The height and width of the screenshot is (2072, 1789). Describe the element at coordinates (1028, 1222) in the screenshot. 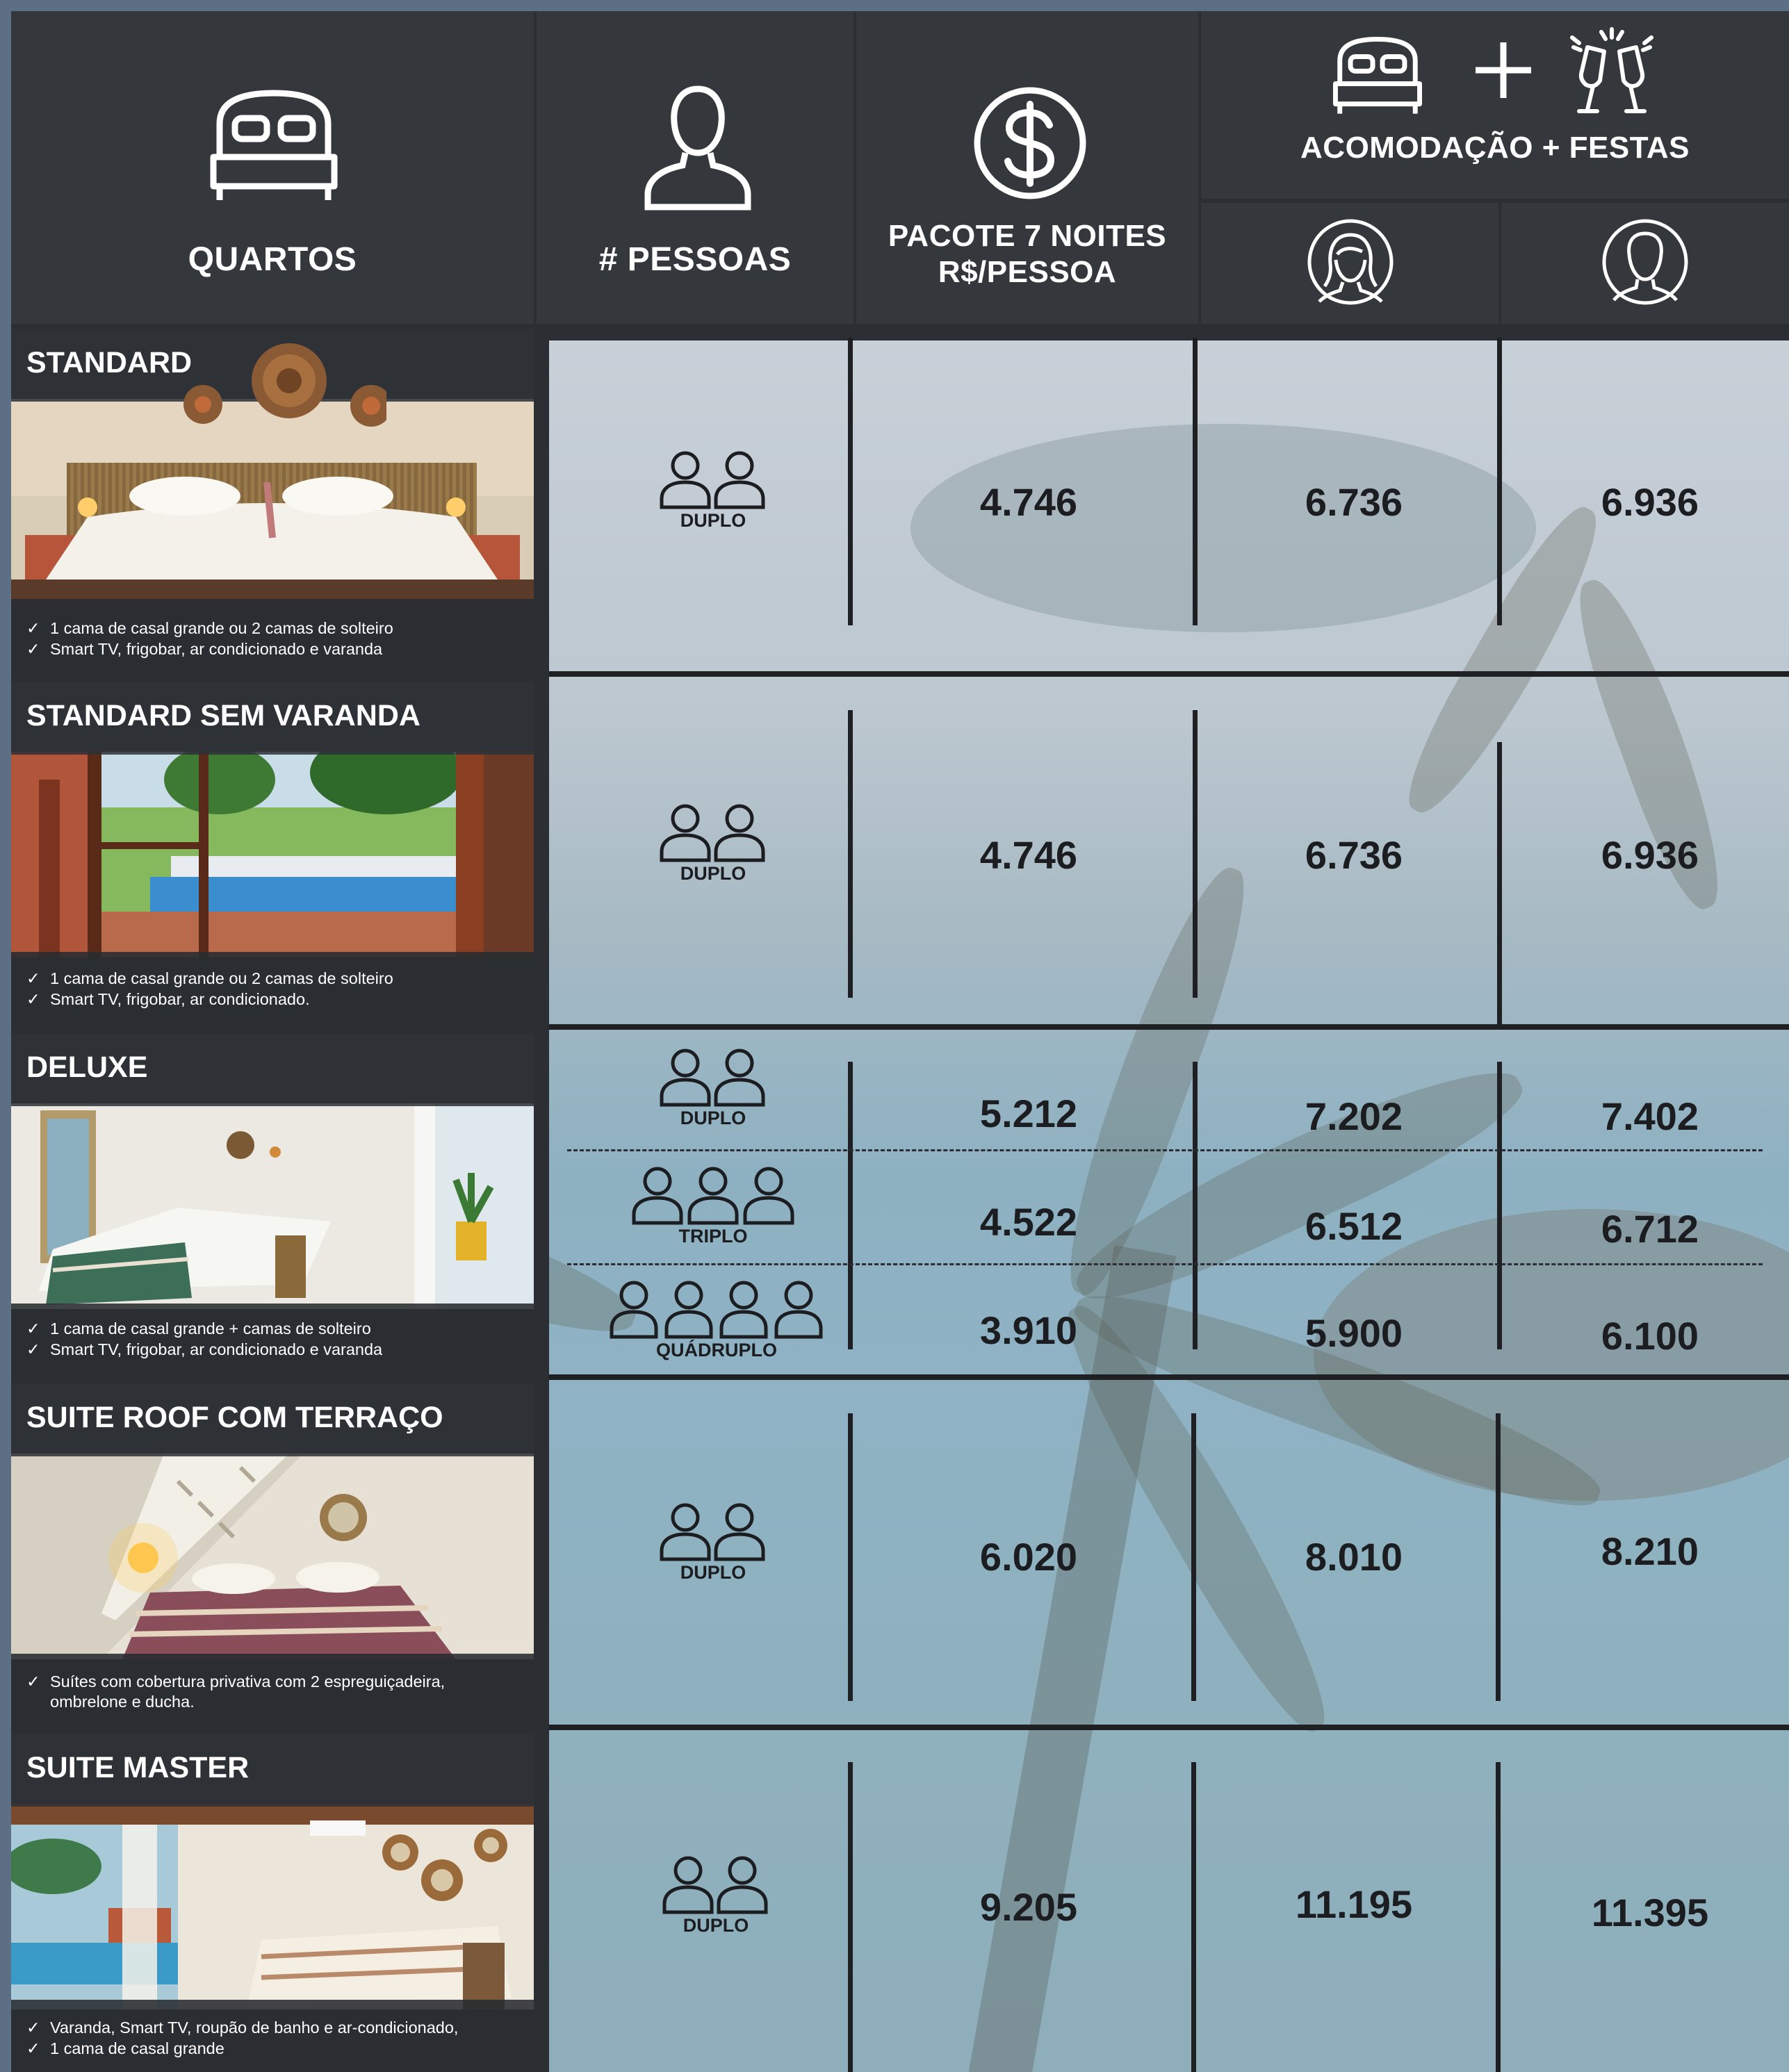

I see `price-package: 4.522` at that location.